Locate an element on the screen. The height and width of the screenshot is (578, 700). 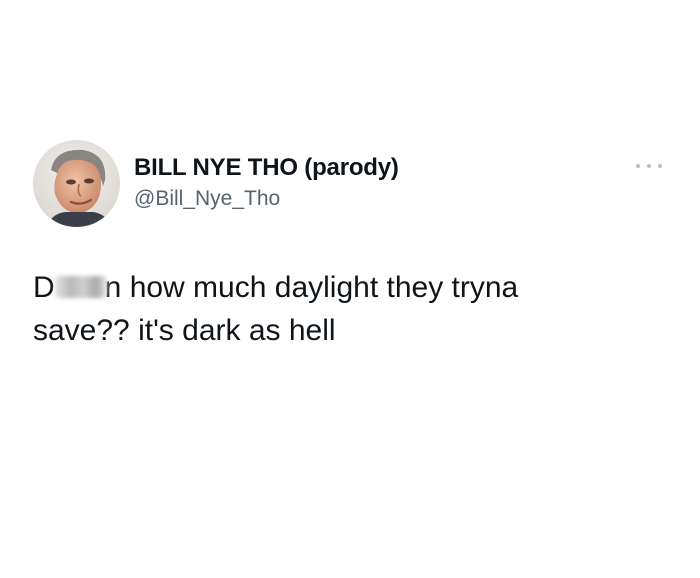
tweet-text-start: D is located at coordinates (44, 287).